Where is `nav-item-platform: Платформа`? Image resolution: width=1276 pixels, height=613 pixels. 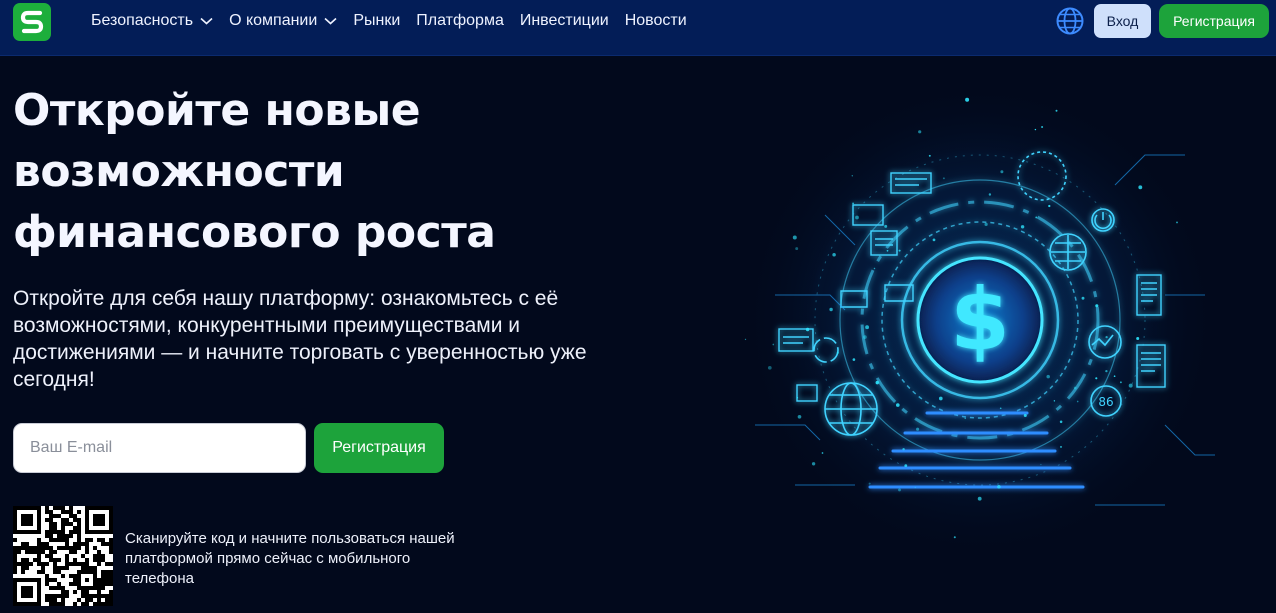
nav-item-platform: Платформа is located at coordinates (460, 21).